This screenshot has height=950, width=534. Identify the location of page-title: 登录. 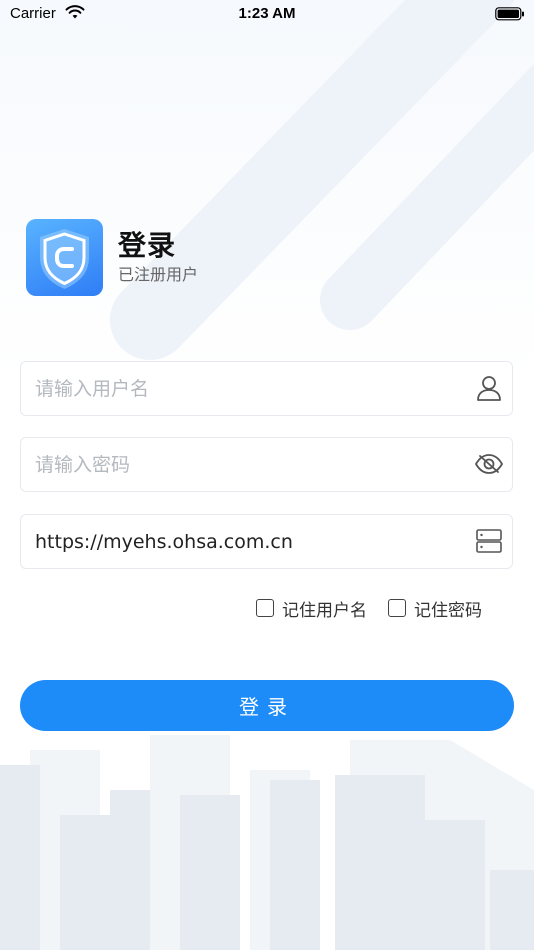
(147, 245).